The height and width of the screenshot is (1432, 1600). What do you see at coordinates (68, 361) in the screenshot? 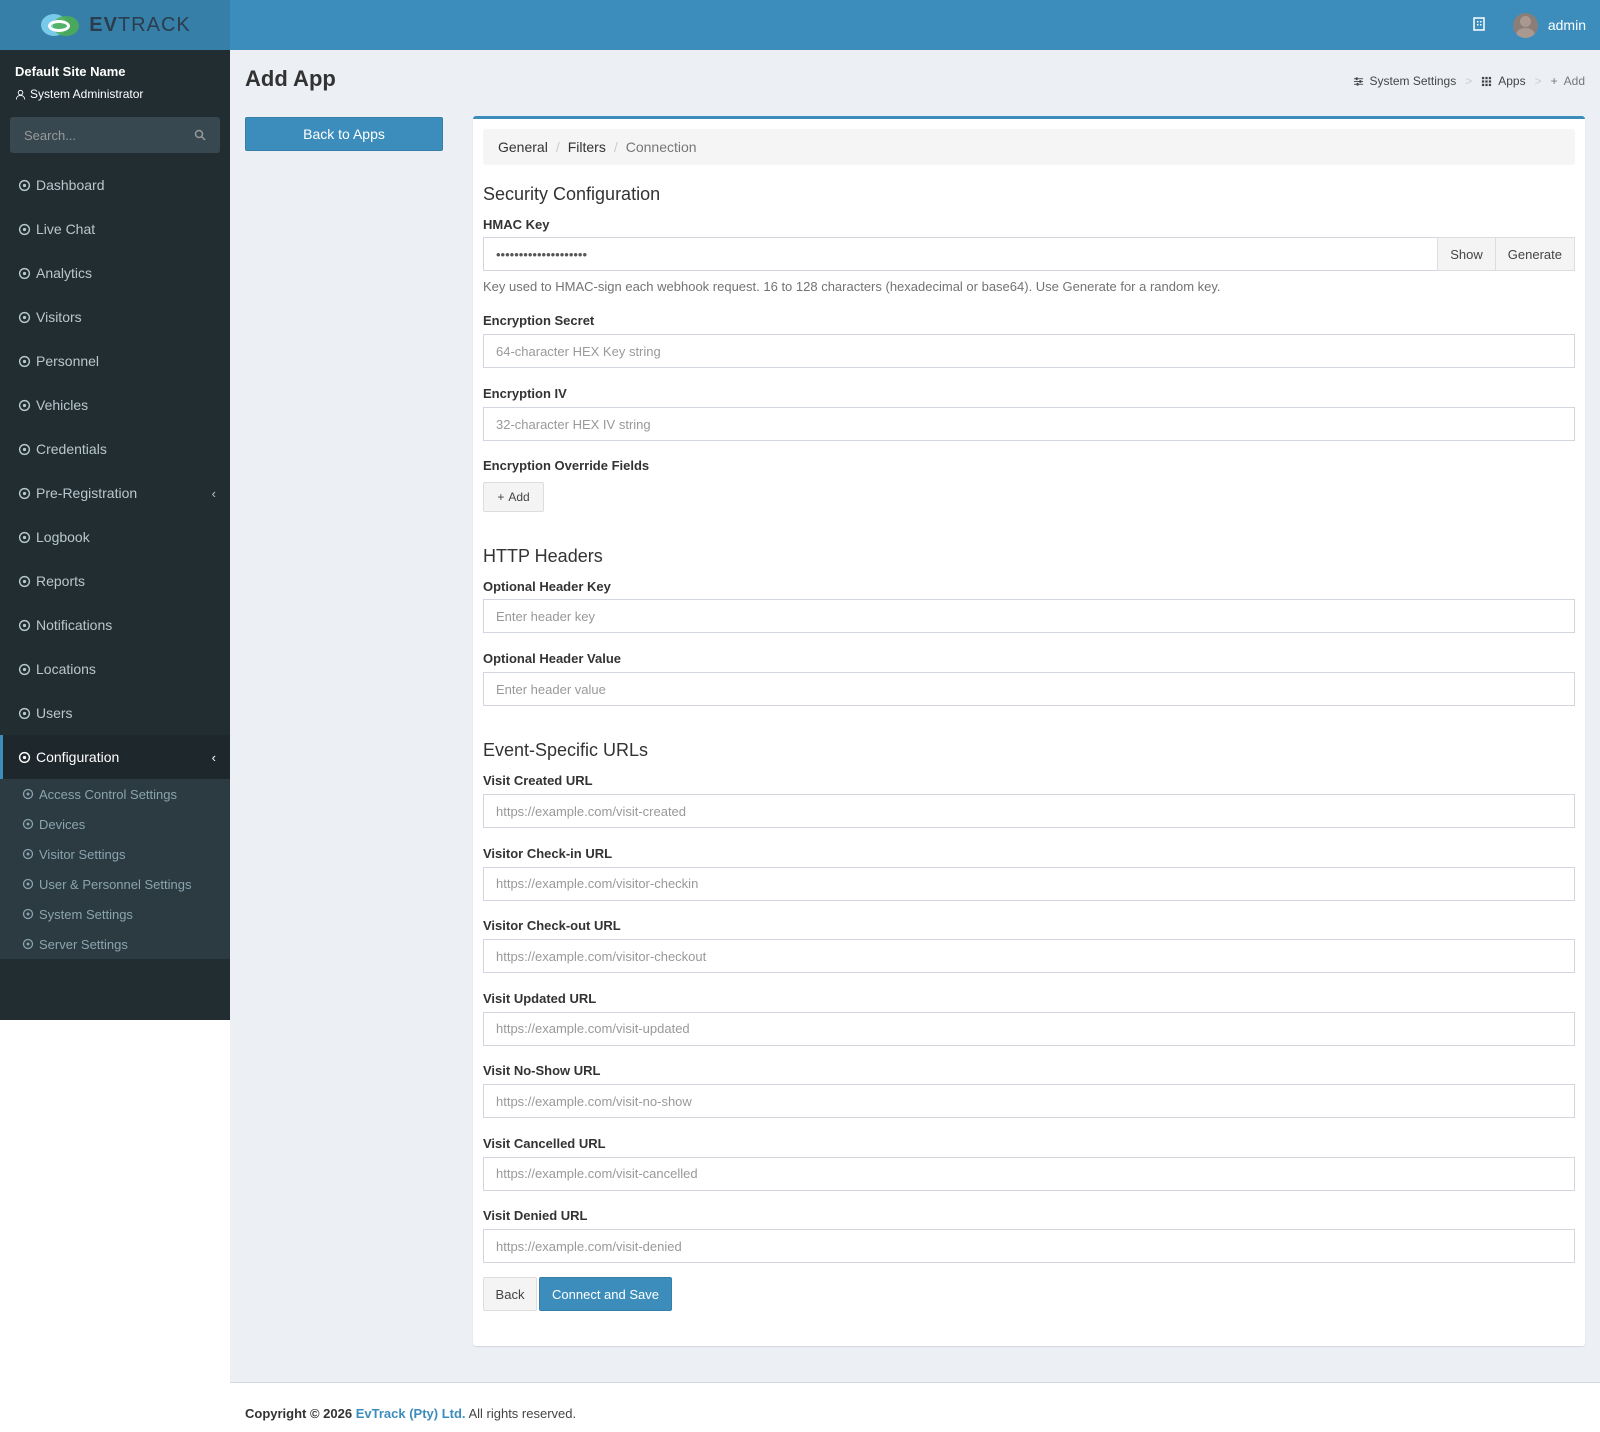
I see `sidebar-item-label: Personnel` at bounding box center [68, 361].